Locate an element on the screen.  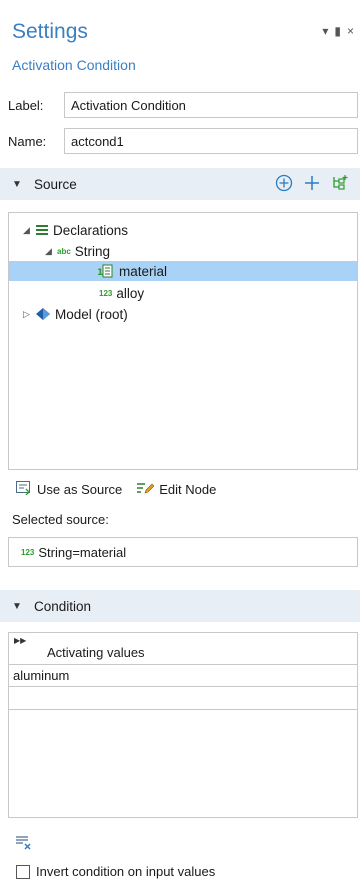
tree-item-string: ◢ abc String is located at coordinates (77, 251).